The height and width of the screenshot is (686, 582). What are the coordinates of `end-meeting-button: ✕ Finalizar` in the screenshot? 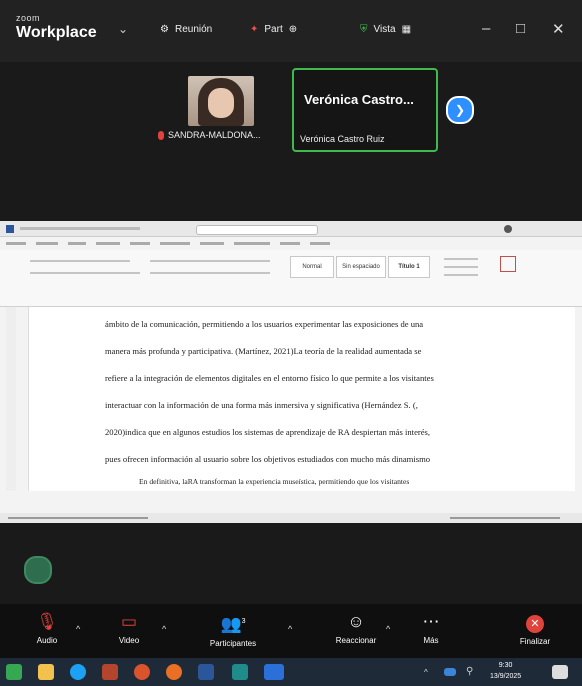 It's located at (535, 629).